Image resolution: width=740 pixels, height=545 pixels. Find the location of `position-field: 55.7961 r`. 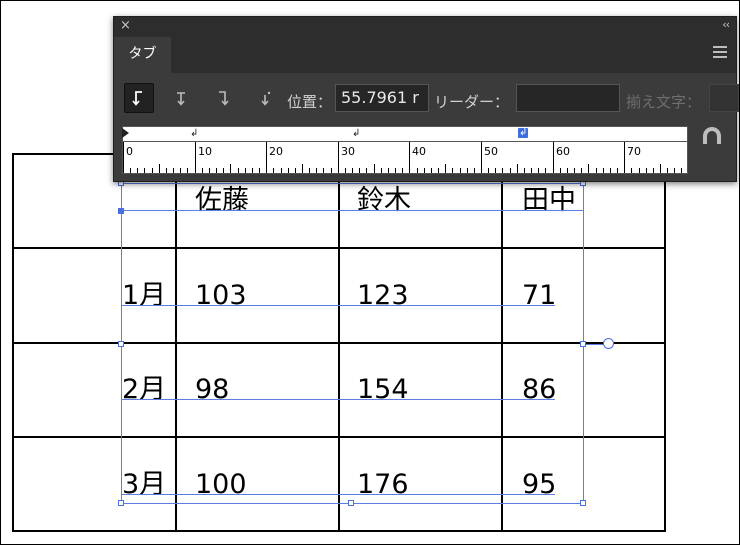

position-field: 55.7961 r is located at coordinates (382, 98).